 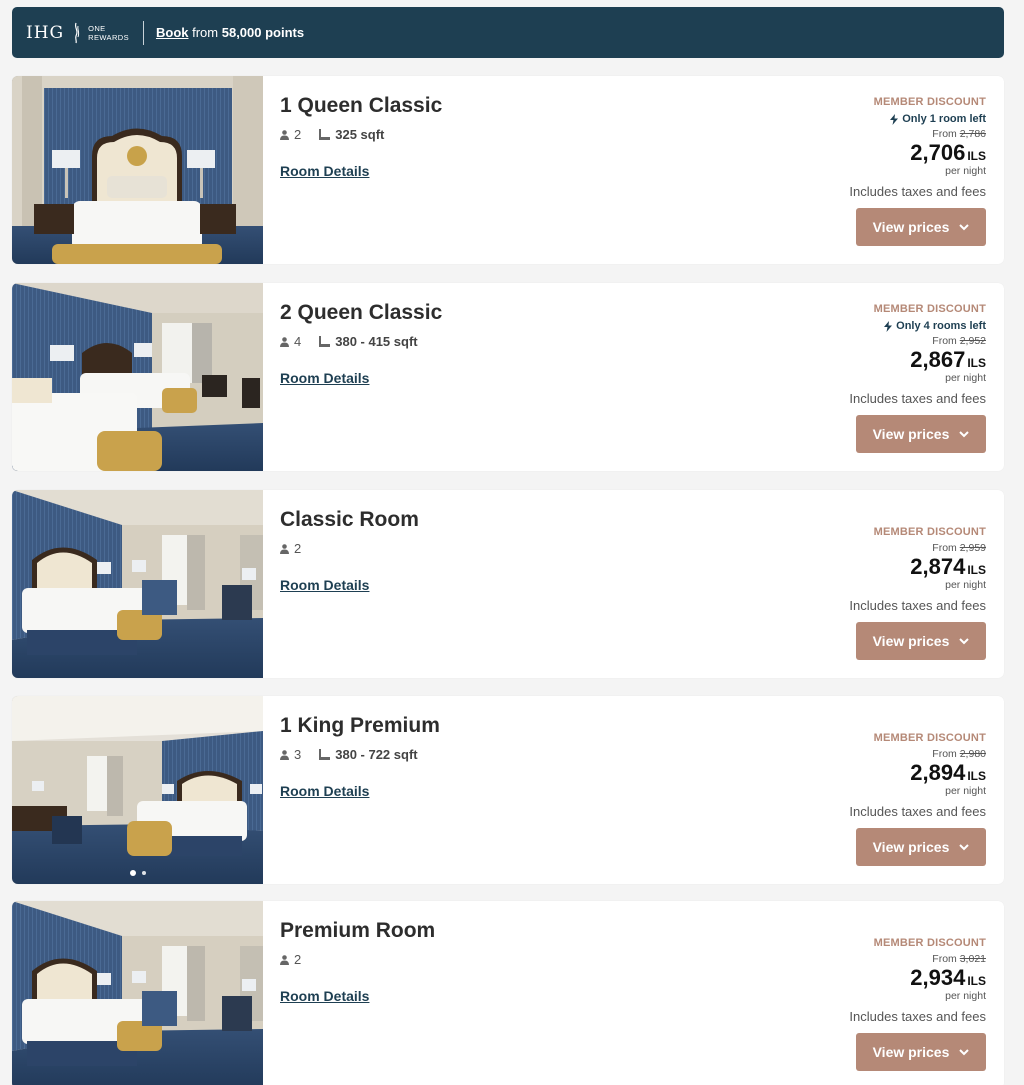 What do you see at coordinates (108, 32) in the screenshot?
I see `logo-subtitle: ONE REWARDS` at bounding box center [108, 32].